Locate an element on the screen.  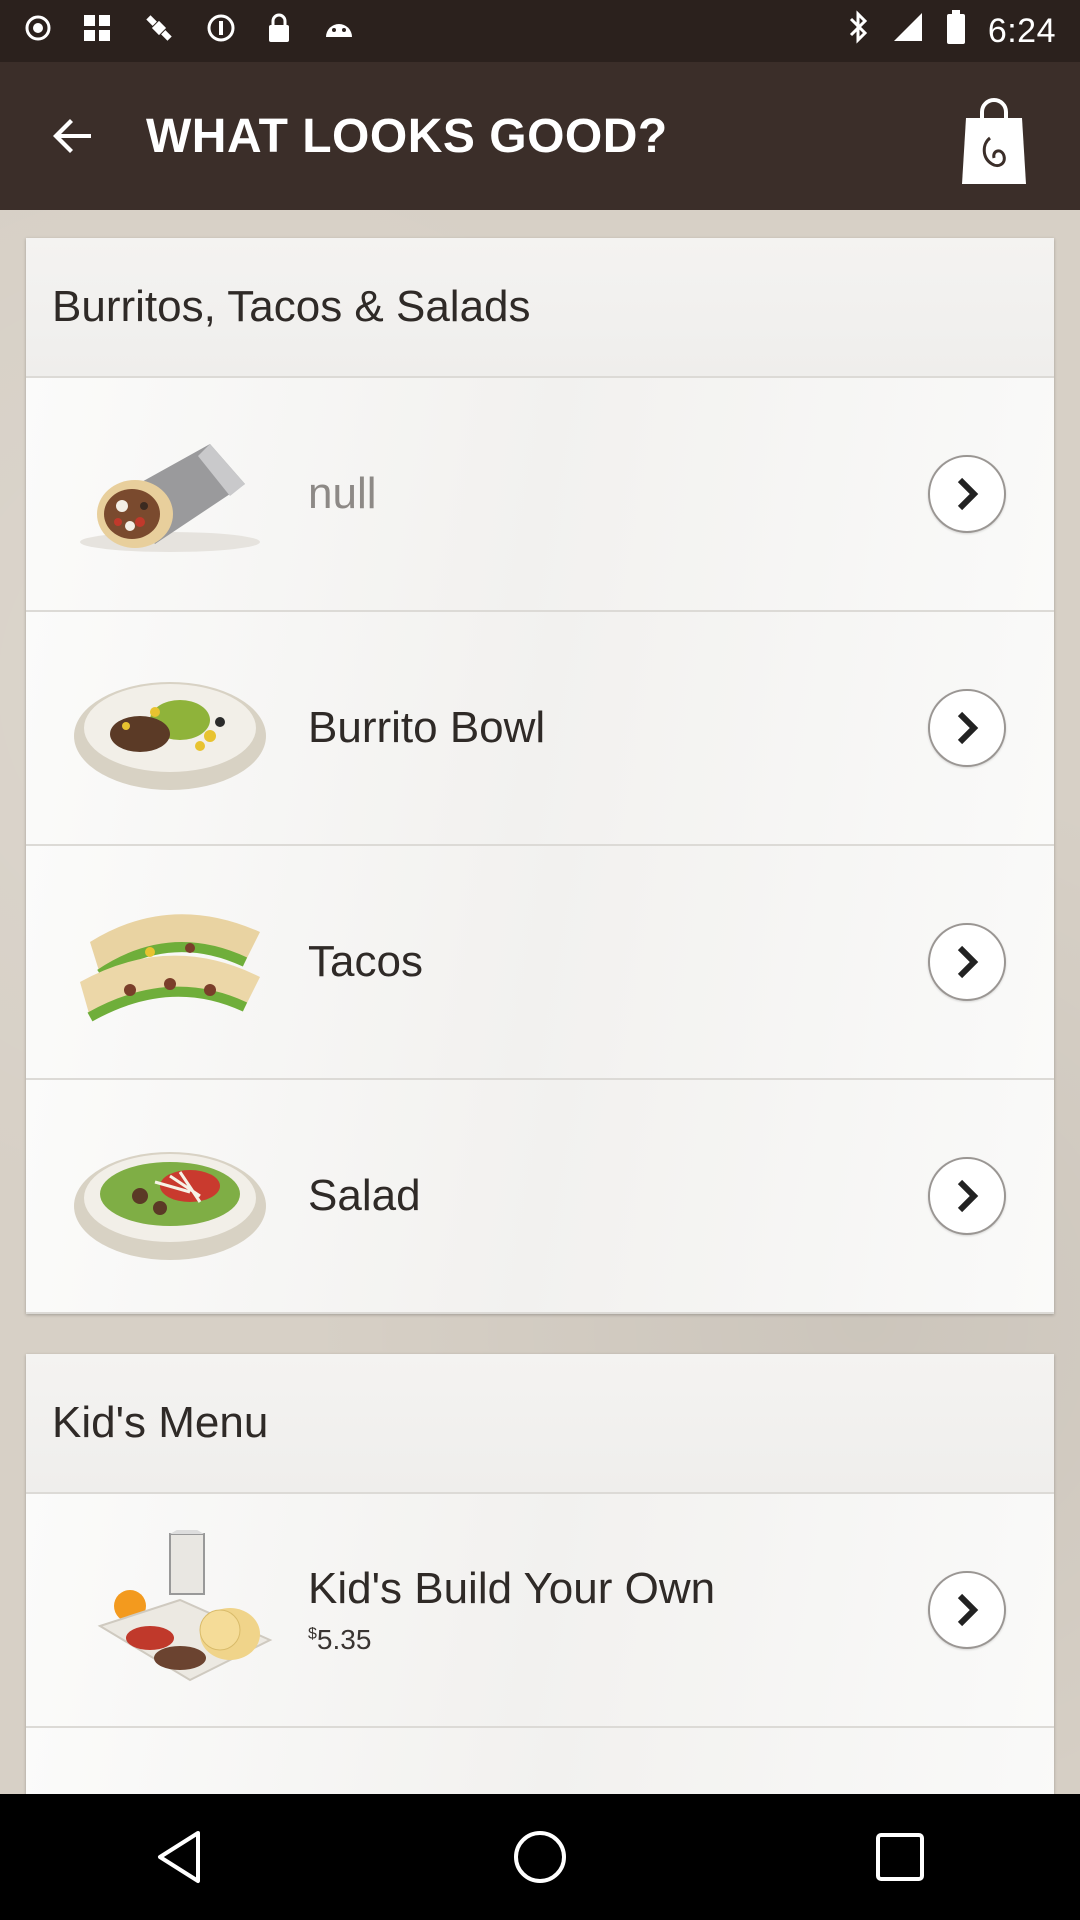
nav-back-button is located at coordinates (180, 1857).